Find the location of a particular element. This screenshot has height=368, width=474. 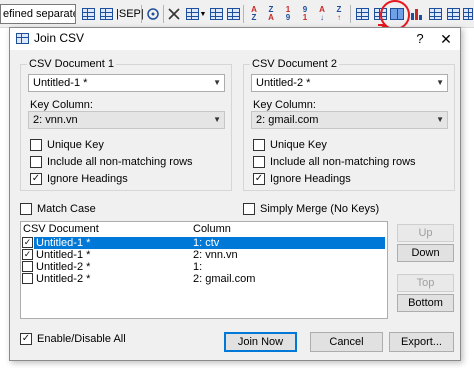

join-csv-icon is located at coordinates (22, 38).